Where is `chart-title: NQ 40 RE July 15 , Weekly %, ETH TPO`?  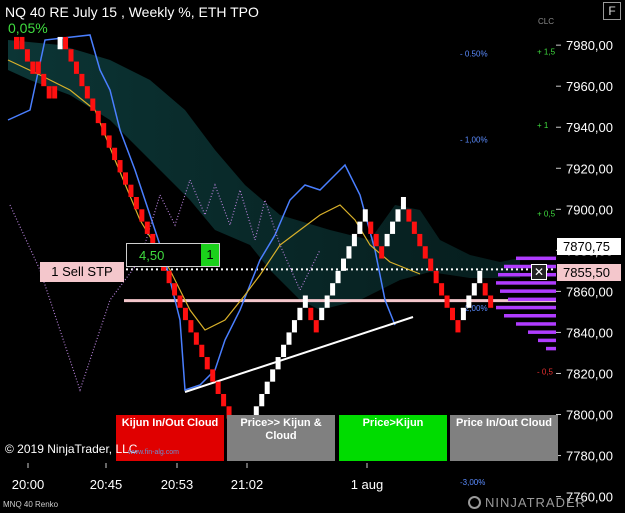
chart-title: NQ 40 RE July 15 , Weekly %, ETH TPO is located at coordinates (132, 12).